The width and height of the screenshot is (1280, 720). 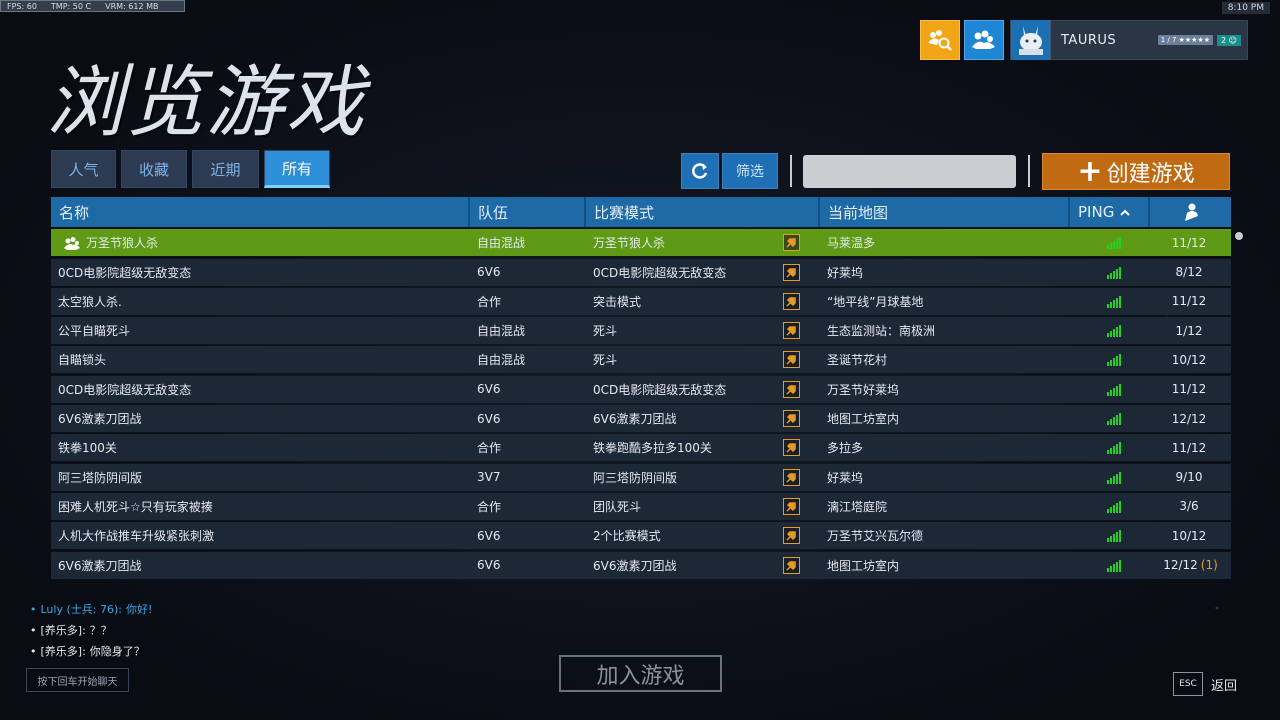 I want to click on column-map: 当前地图, so click(x=945, y=212).